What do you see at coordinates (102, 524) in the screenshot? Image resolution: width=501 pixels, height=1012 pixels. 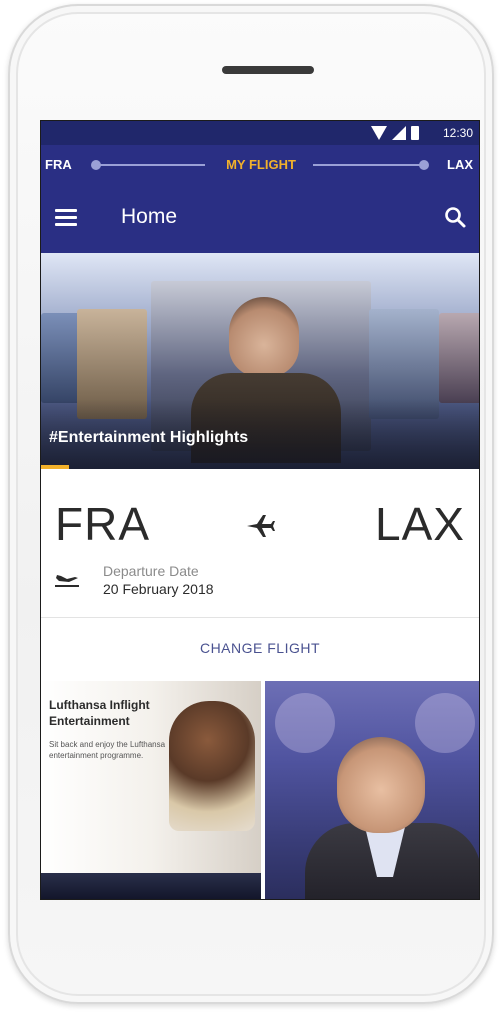 I see `route-origin-code: FRA` at bounding box center [102, 524].